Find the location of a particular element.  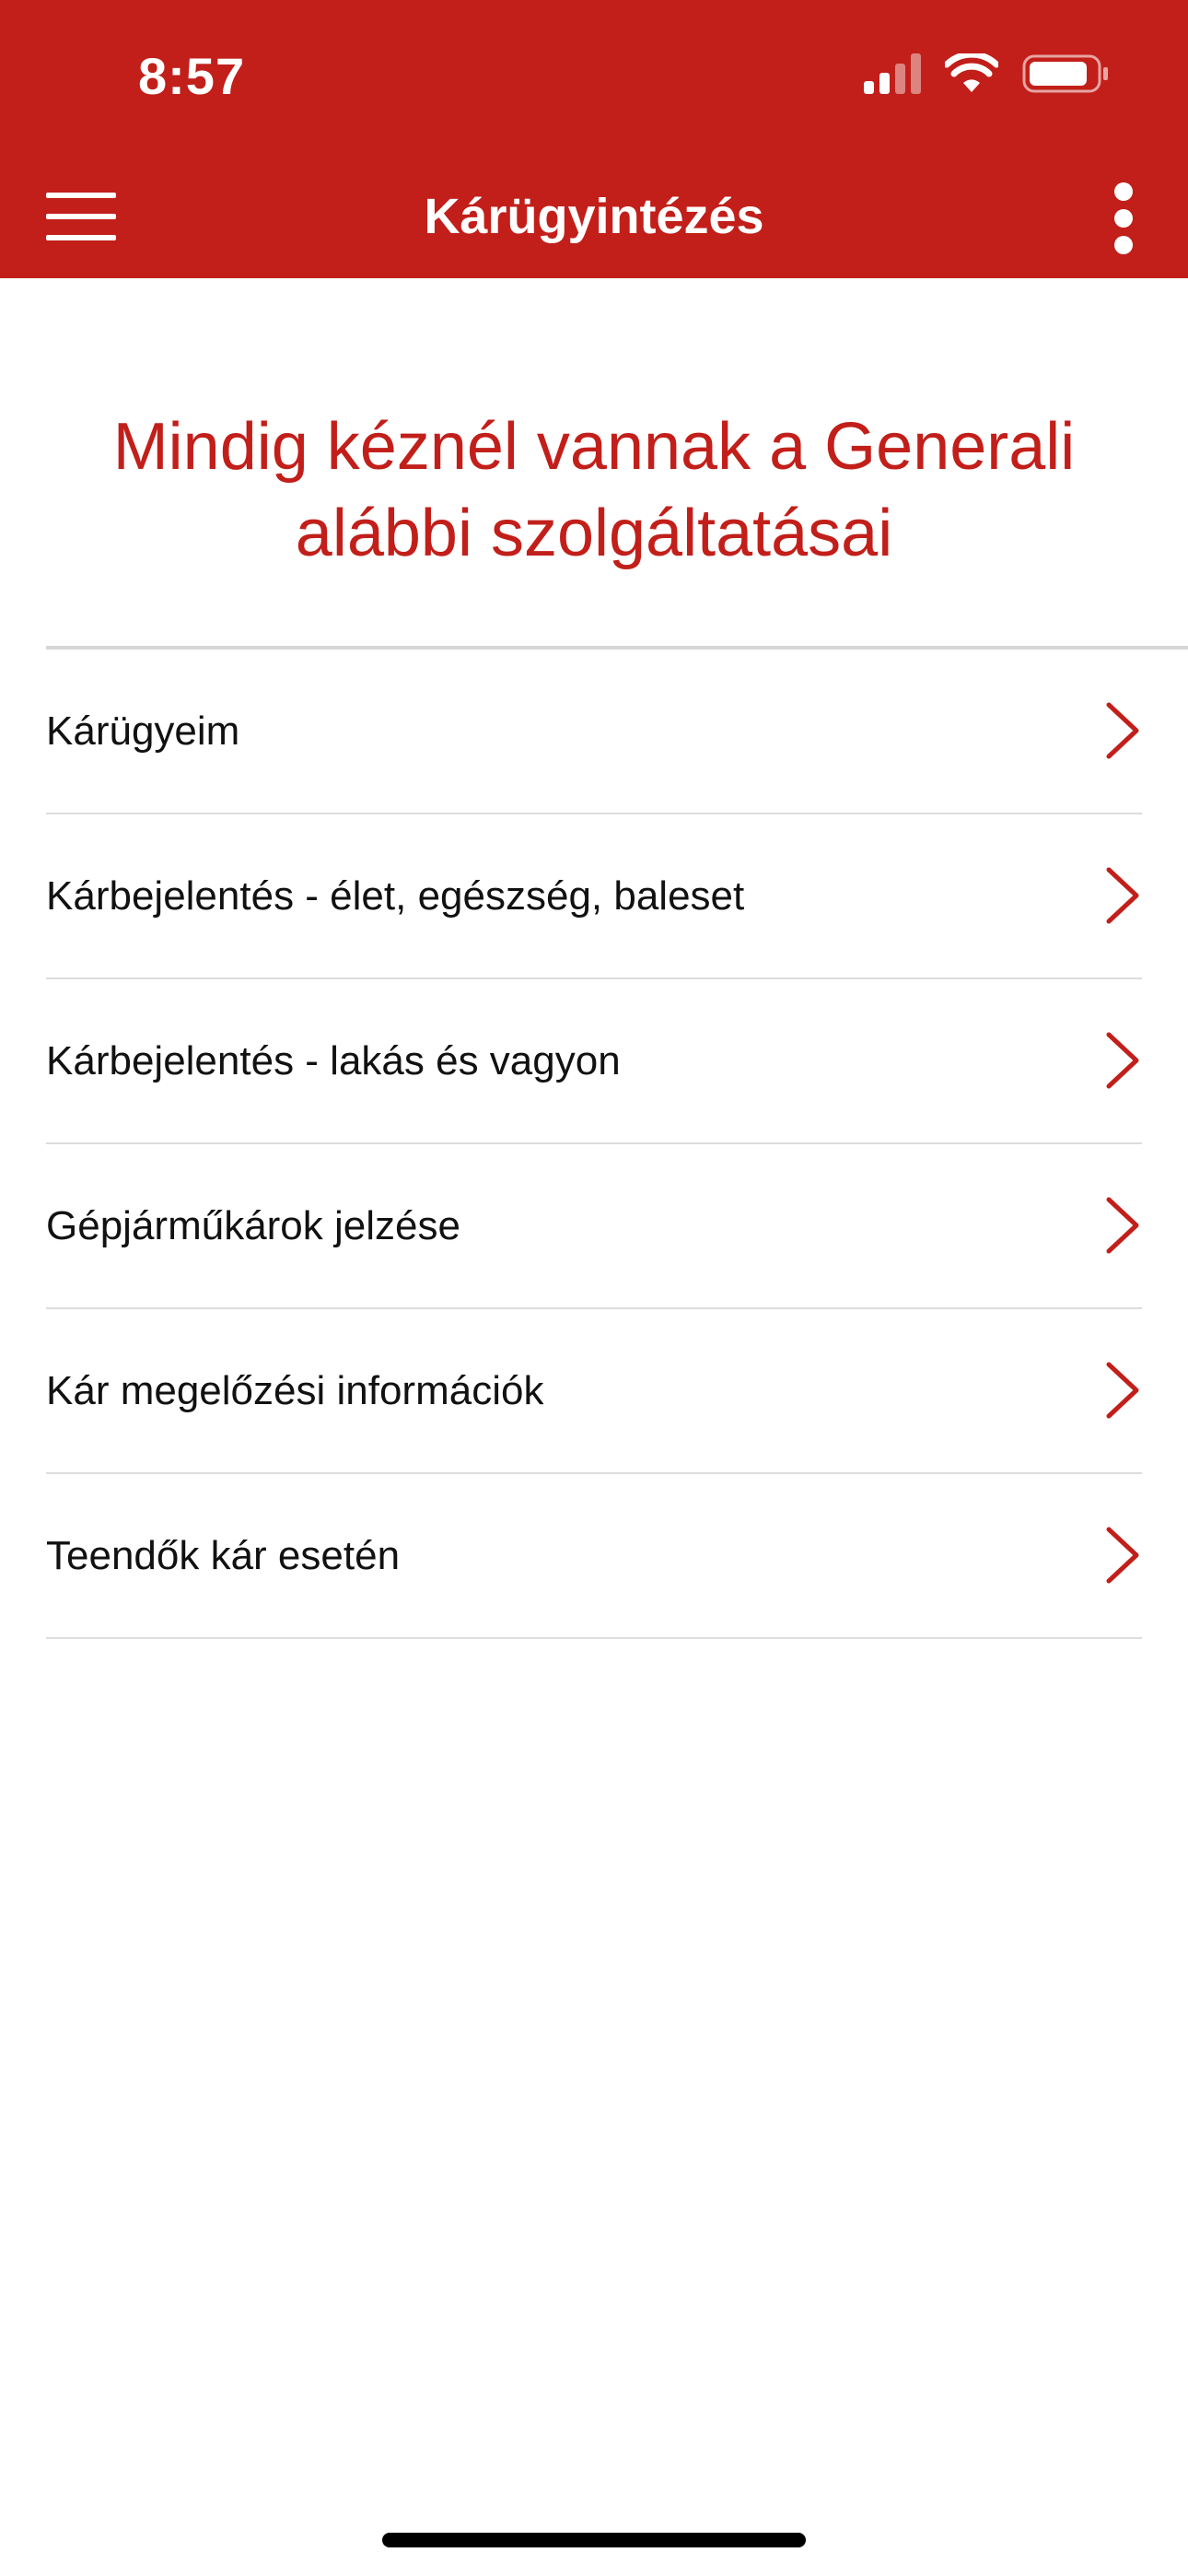

headline-line-1: Mindig kéznél vannak a Generali is located at coordinates (594, 447).